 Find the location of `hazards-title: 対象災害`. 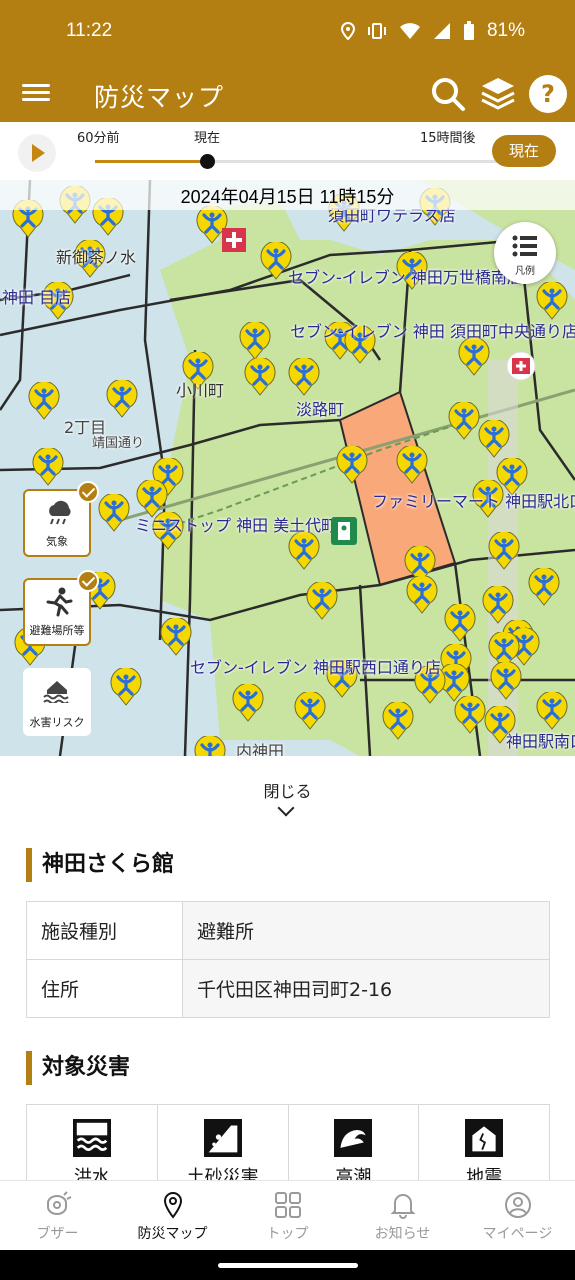

hazards-title: 対象災害 is located at coordinates (78, 1068).